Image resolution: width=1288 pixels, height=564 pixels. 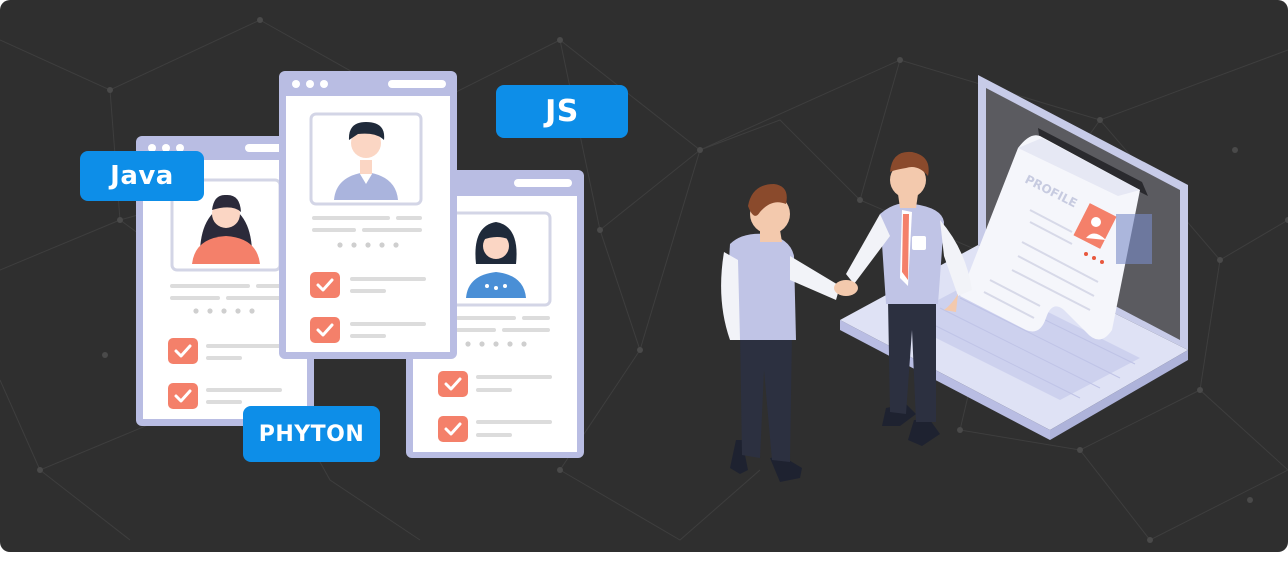 What do you see at coordinates (142, 176) in the screenshot?
I see `java-tag: Java` at bounding box center [142, 176].